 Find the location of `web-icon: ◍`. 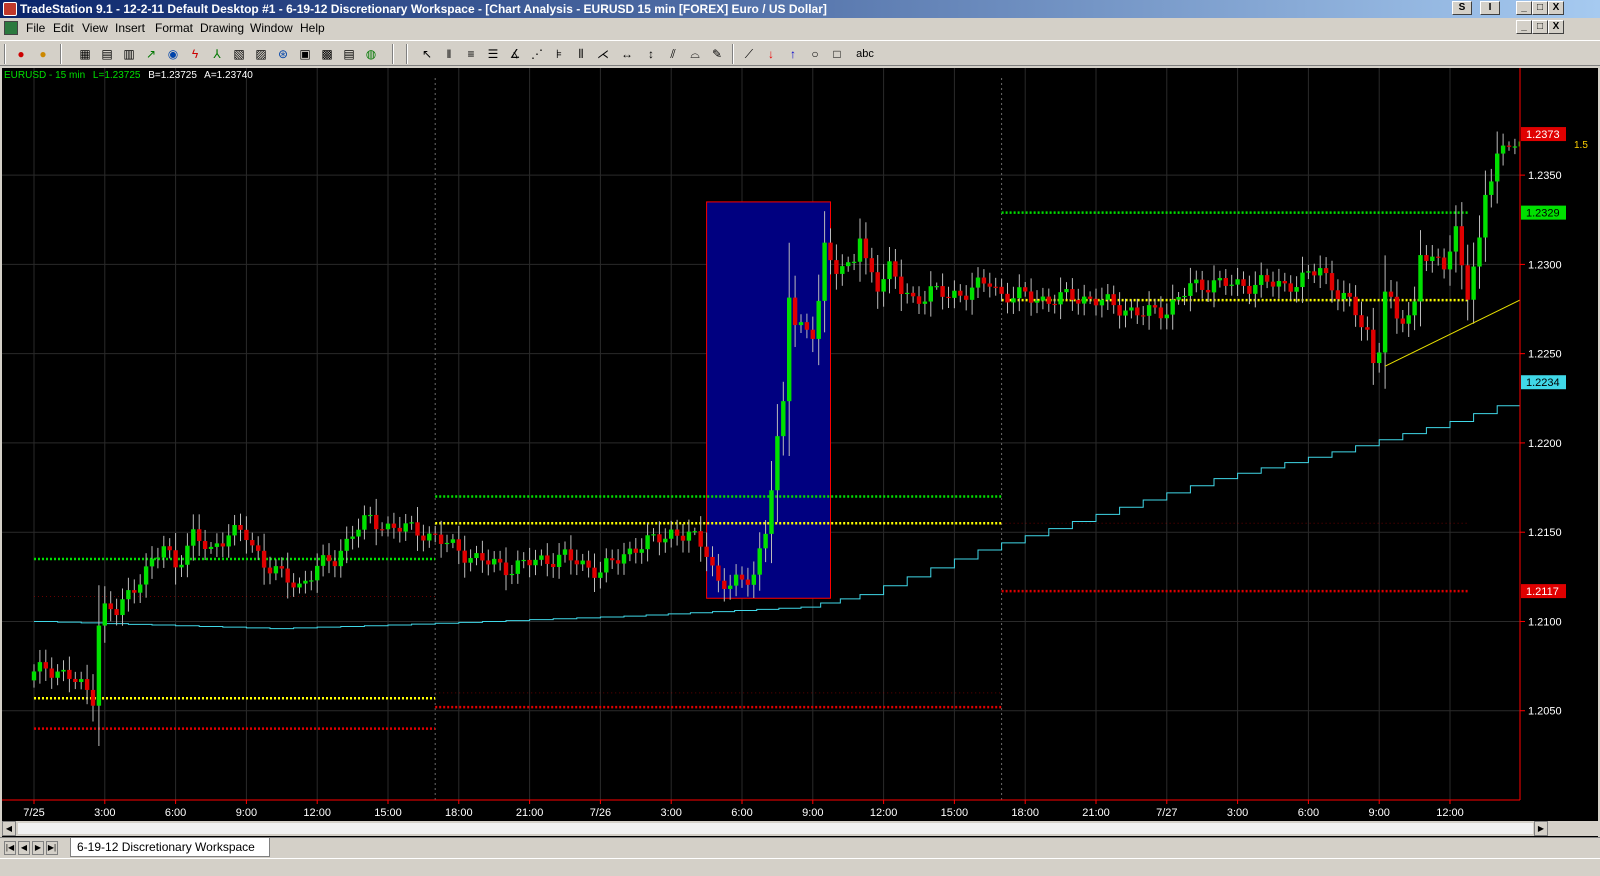

web-icon: ◍ is located at coordinates (371, 54).